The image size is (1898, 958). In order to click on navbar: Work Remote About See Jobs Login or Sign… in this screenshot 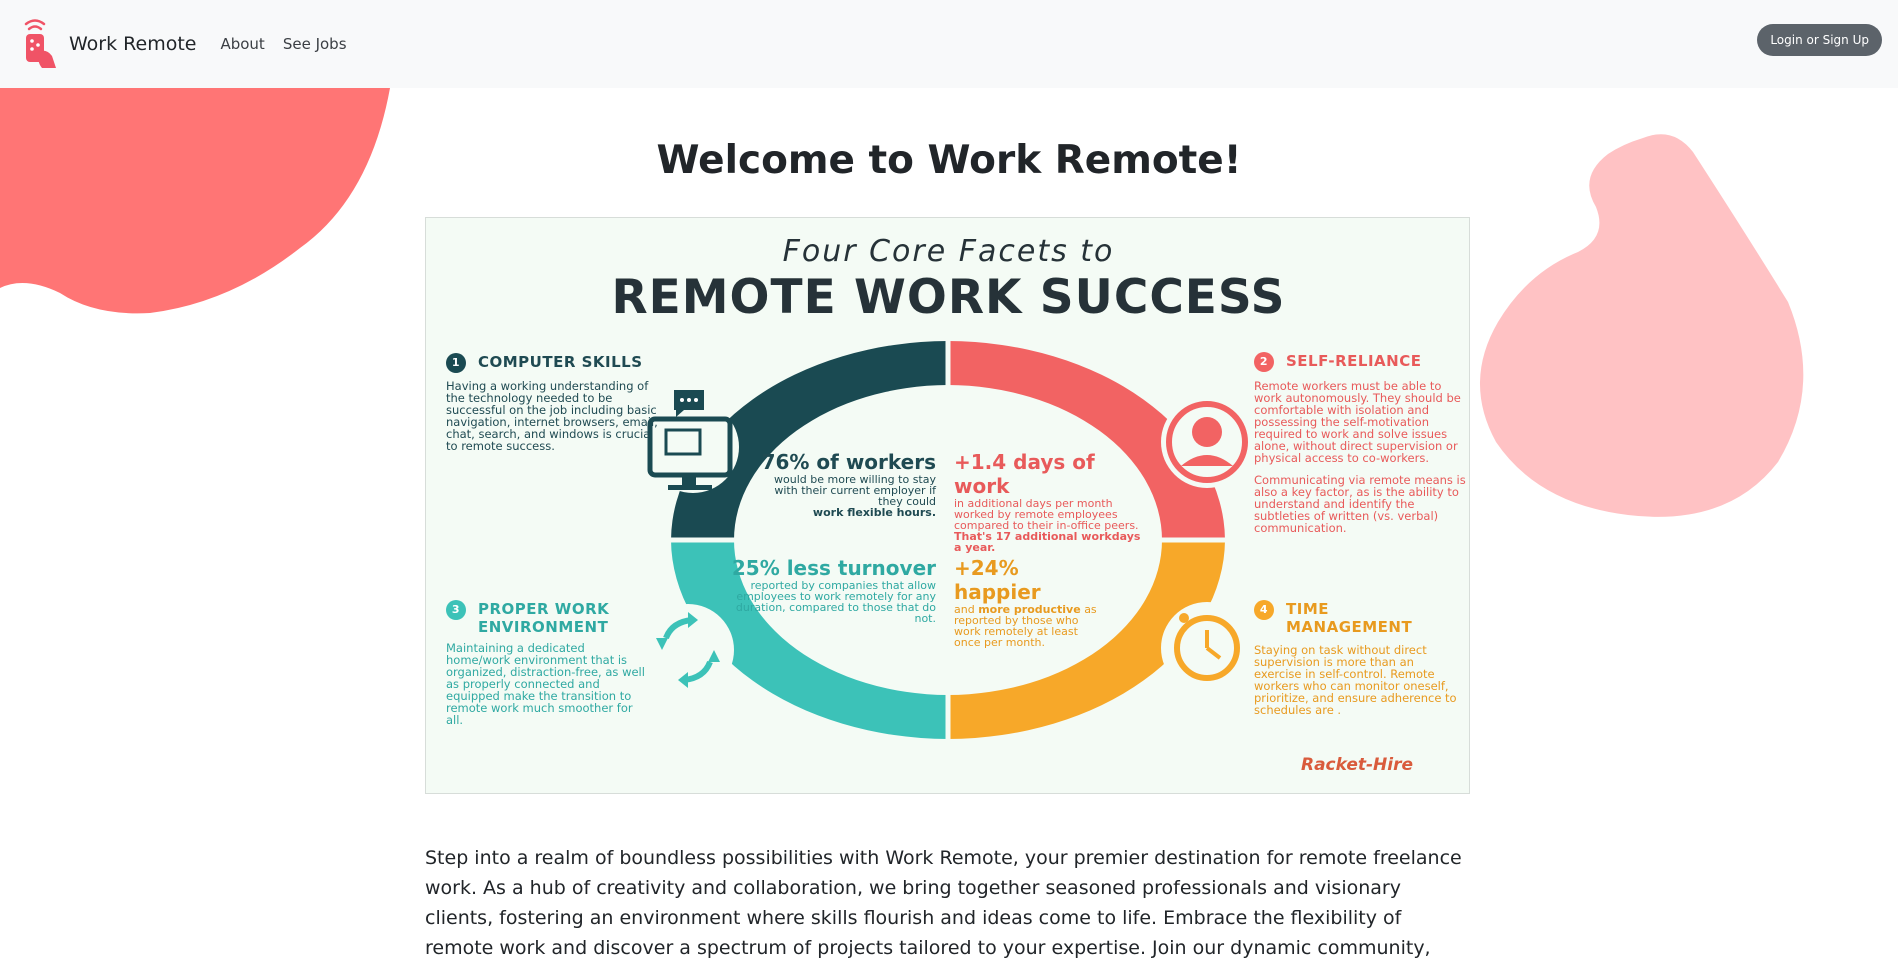, I will do `click(949, 44)`.